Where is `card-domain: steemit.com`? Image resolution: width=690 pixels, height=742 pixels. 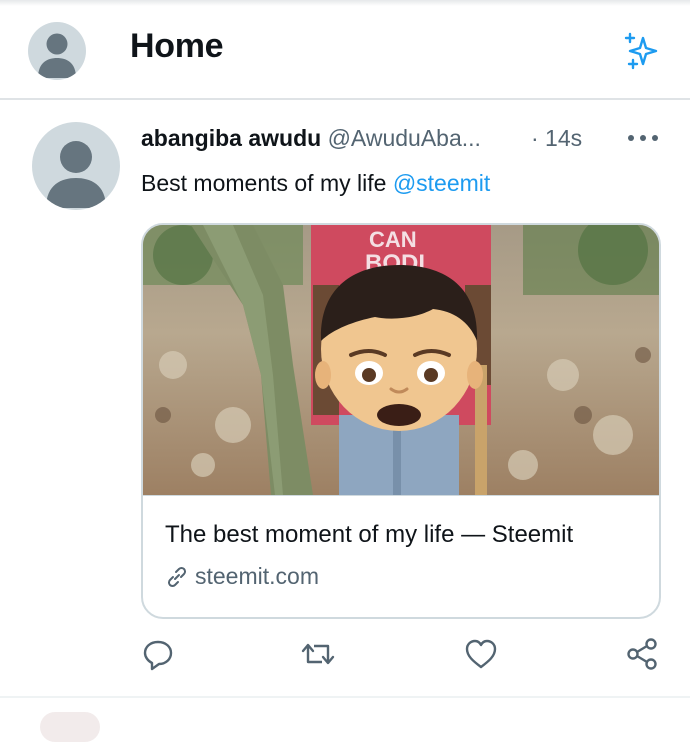
card-domain: steemit.com is located at coordinates (242, 576).